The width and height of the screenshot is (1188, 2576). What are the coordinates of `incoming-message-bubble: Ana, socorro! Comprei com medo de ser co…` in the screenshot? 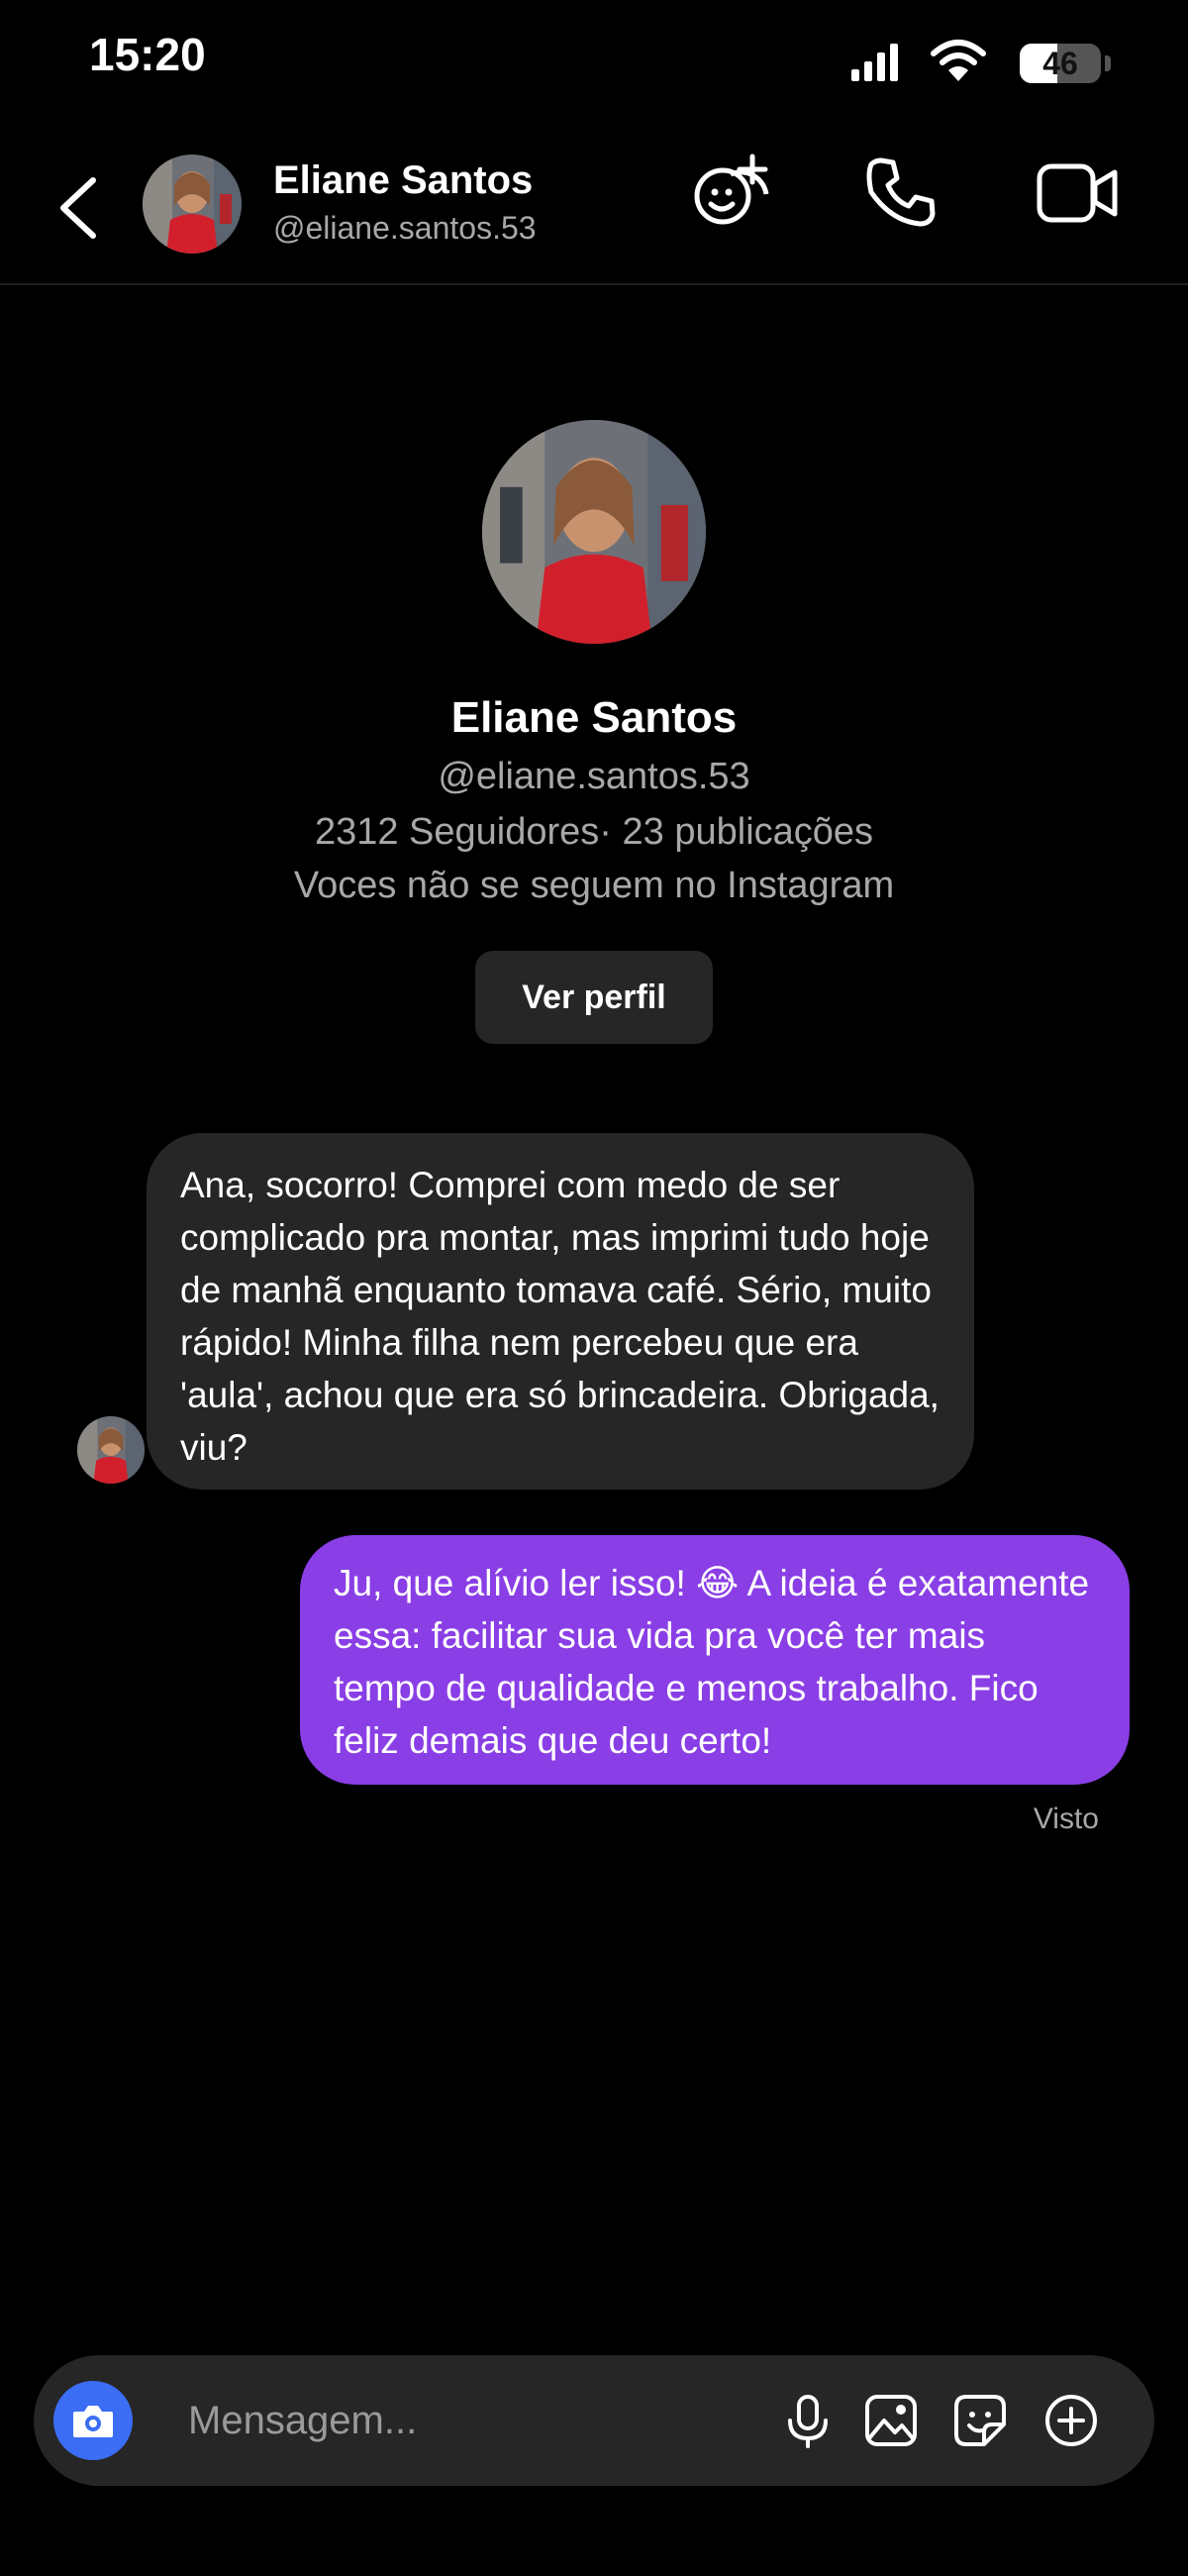 It's located at (560, 1311).